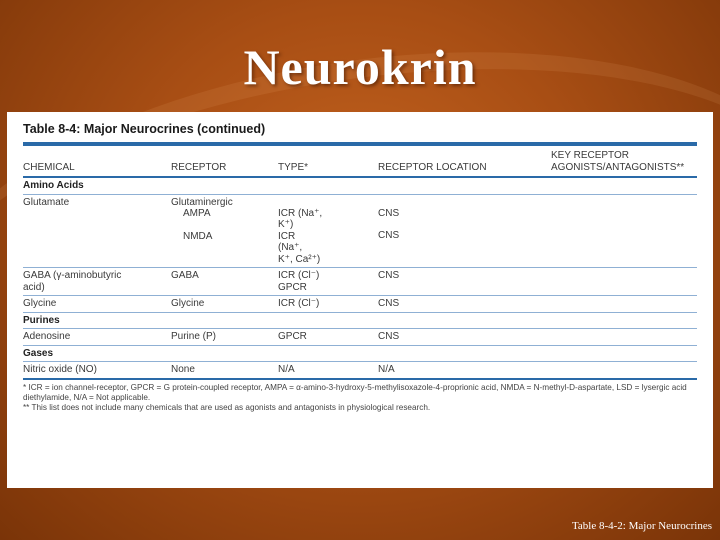  I want to click on cell-glycine-location: CNS, so click(464, 304).